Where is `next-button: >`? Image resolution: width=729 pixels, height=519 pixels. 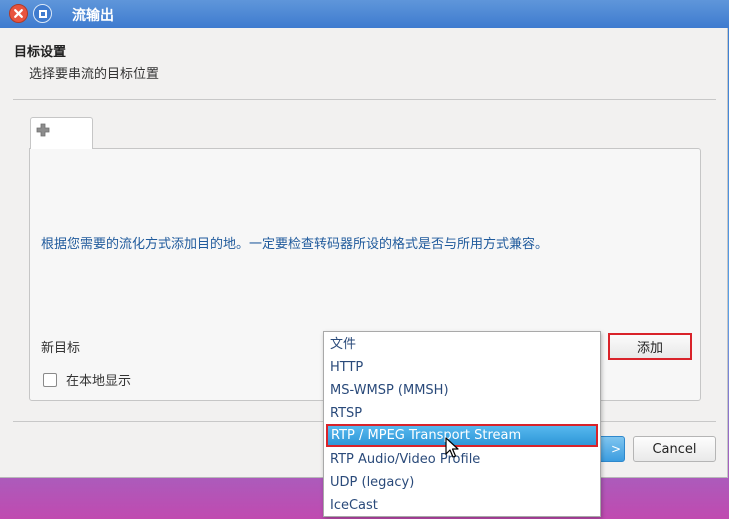 next-button: > is located at coordinates (611, 449).